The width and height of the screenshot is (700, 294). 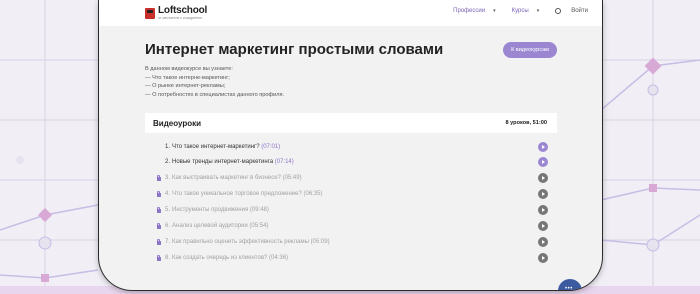 I want to click on lesson-number: 2., so click(x=168, y=162).